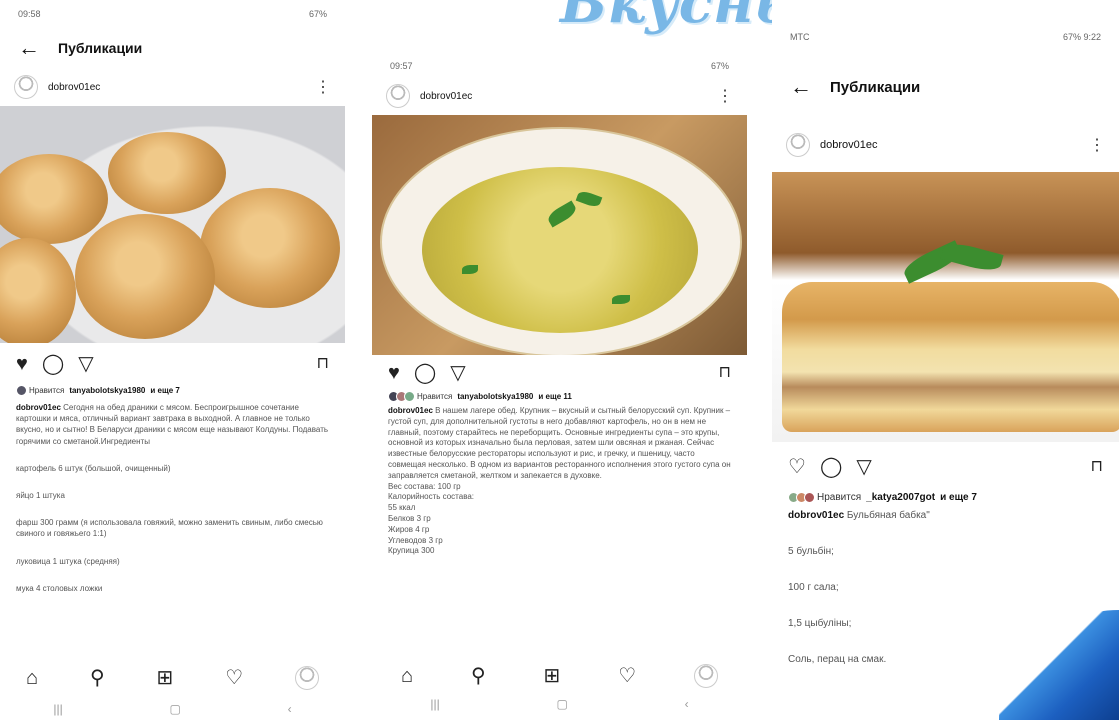 The width and height of the screenshot is (1119, 720). What do you see at coordinates (900, 497) in the screenshot?
I see `likes-user: _katya2007got` at bounding box center [900, 497].